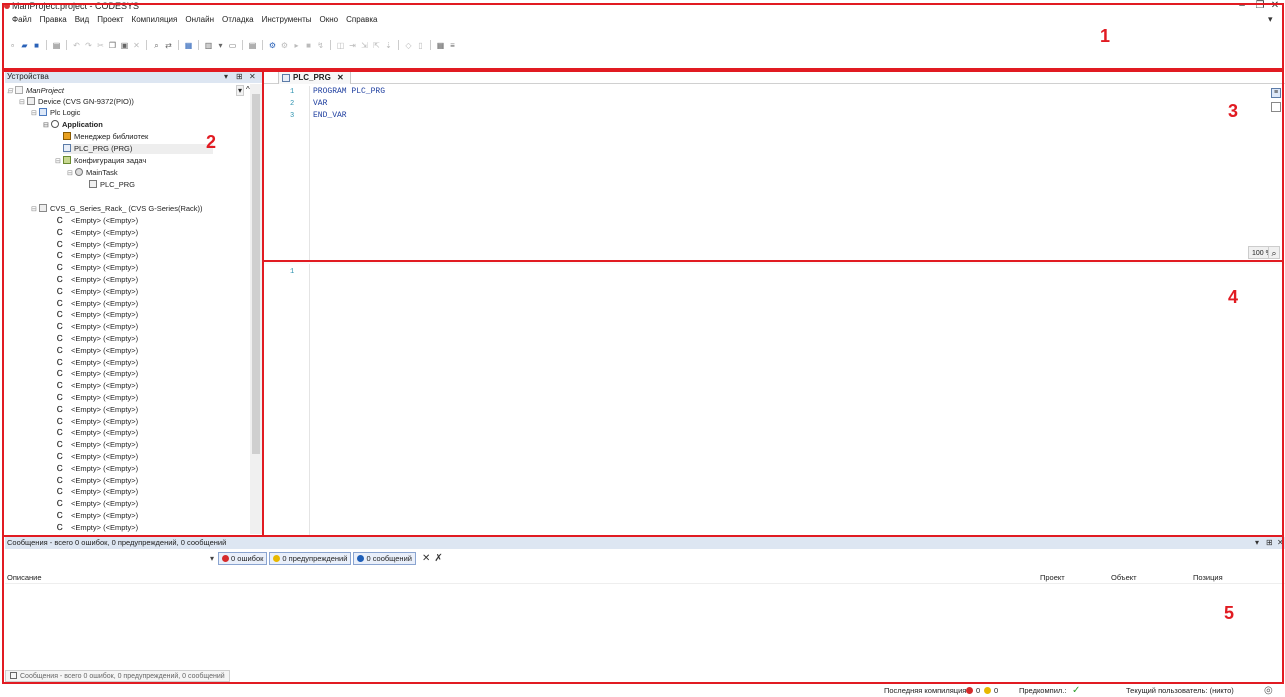  What do you see at coordinates (232, 45) in the screenshot?
I see `add-folder-icon: ▭` at bounding box center [232, 45].